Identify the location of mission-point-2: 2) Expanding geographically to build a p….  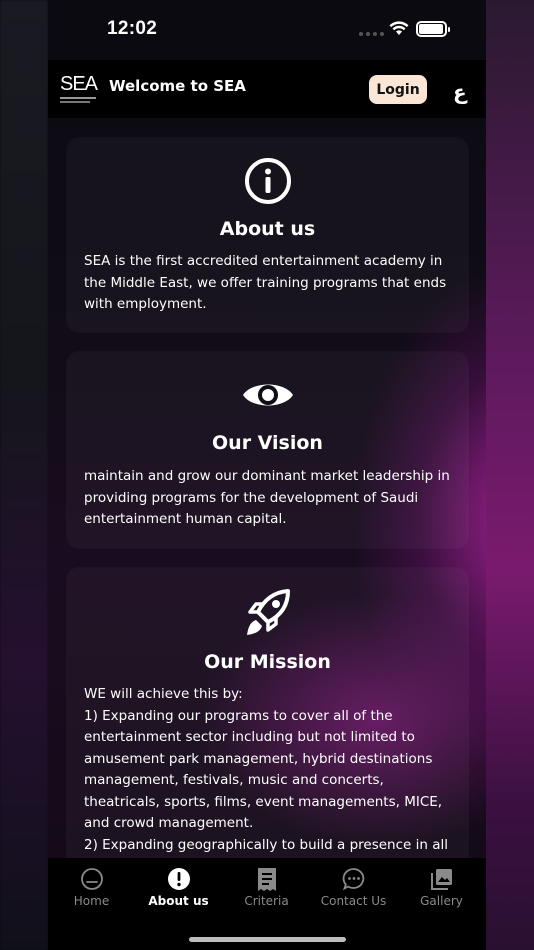
(266, 844).